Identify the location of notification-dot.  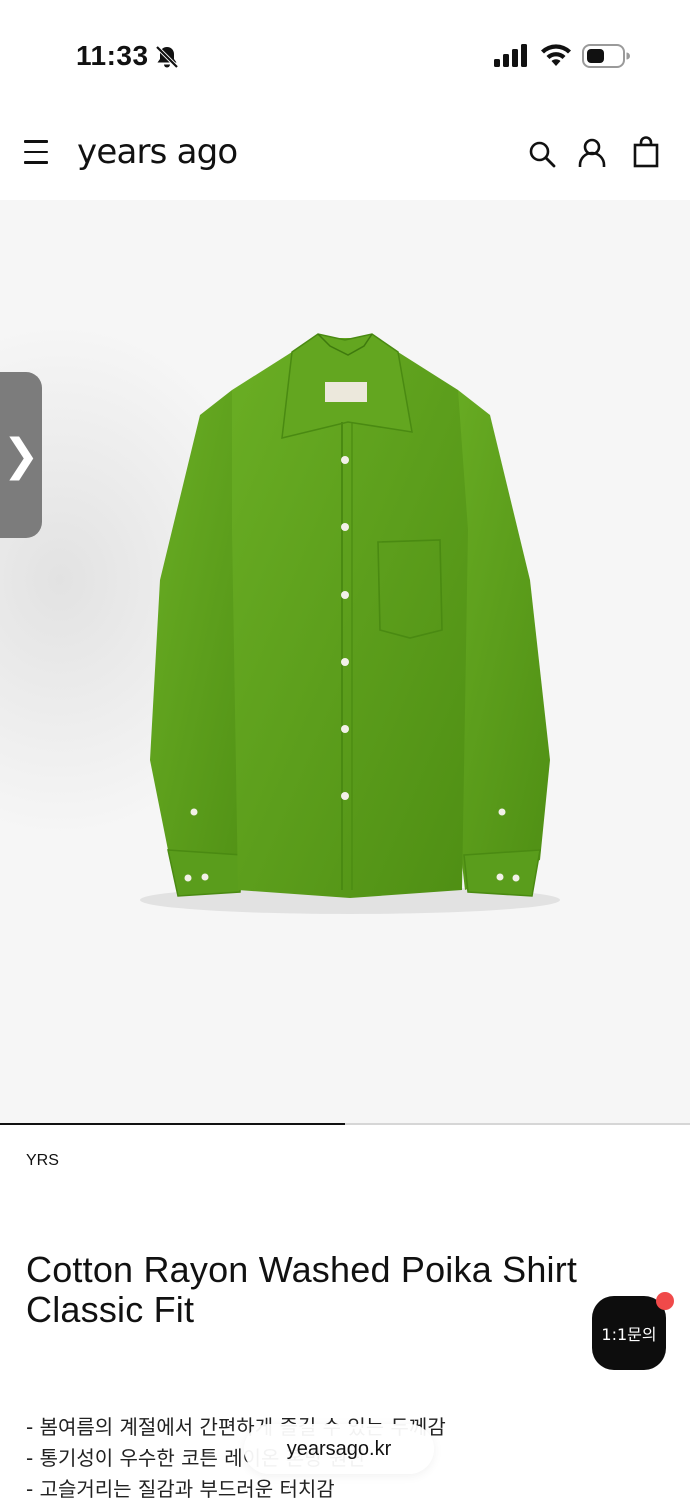
(665, 1301).